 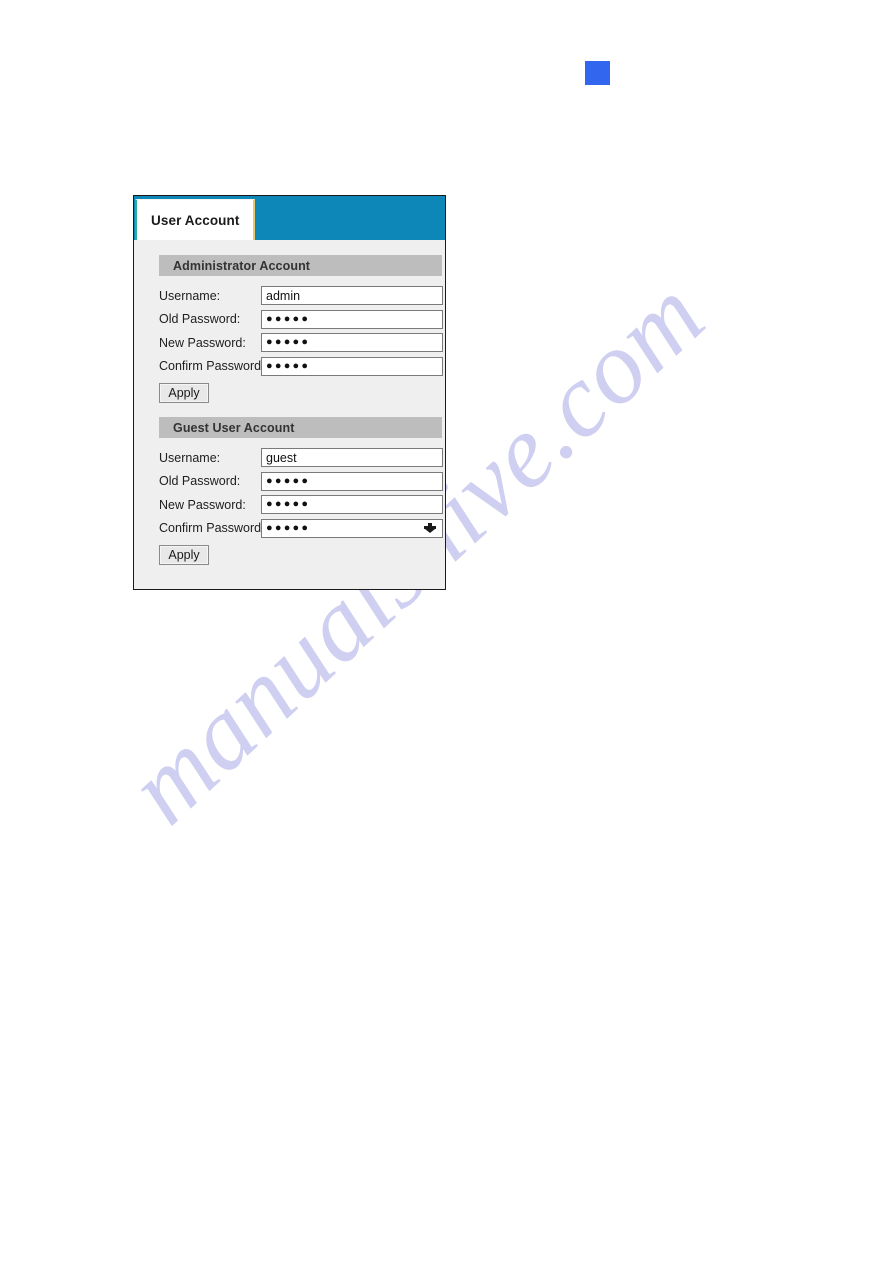 I want to click on value-admin-new-password: ●●●●●, so click(x=288, y=342).